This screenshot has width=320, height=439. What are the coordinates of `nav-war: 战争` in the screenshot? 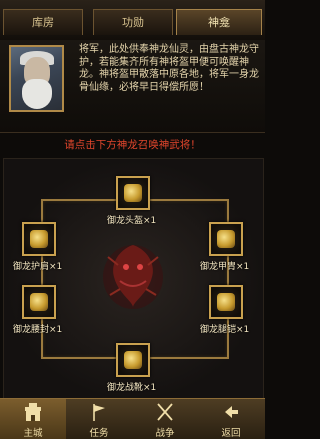 It's located at (165, 419).